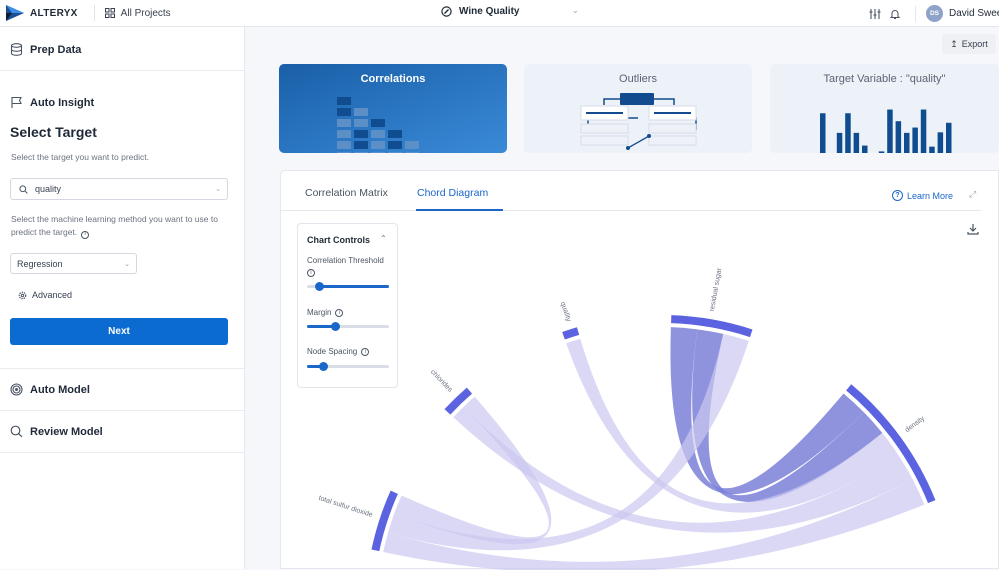 This screenshot has width=999, height=570. What do you see at coordinates (22, 295) in the screenshot?
I see `gear-icon` at bounding box center [22, 295].